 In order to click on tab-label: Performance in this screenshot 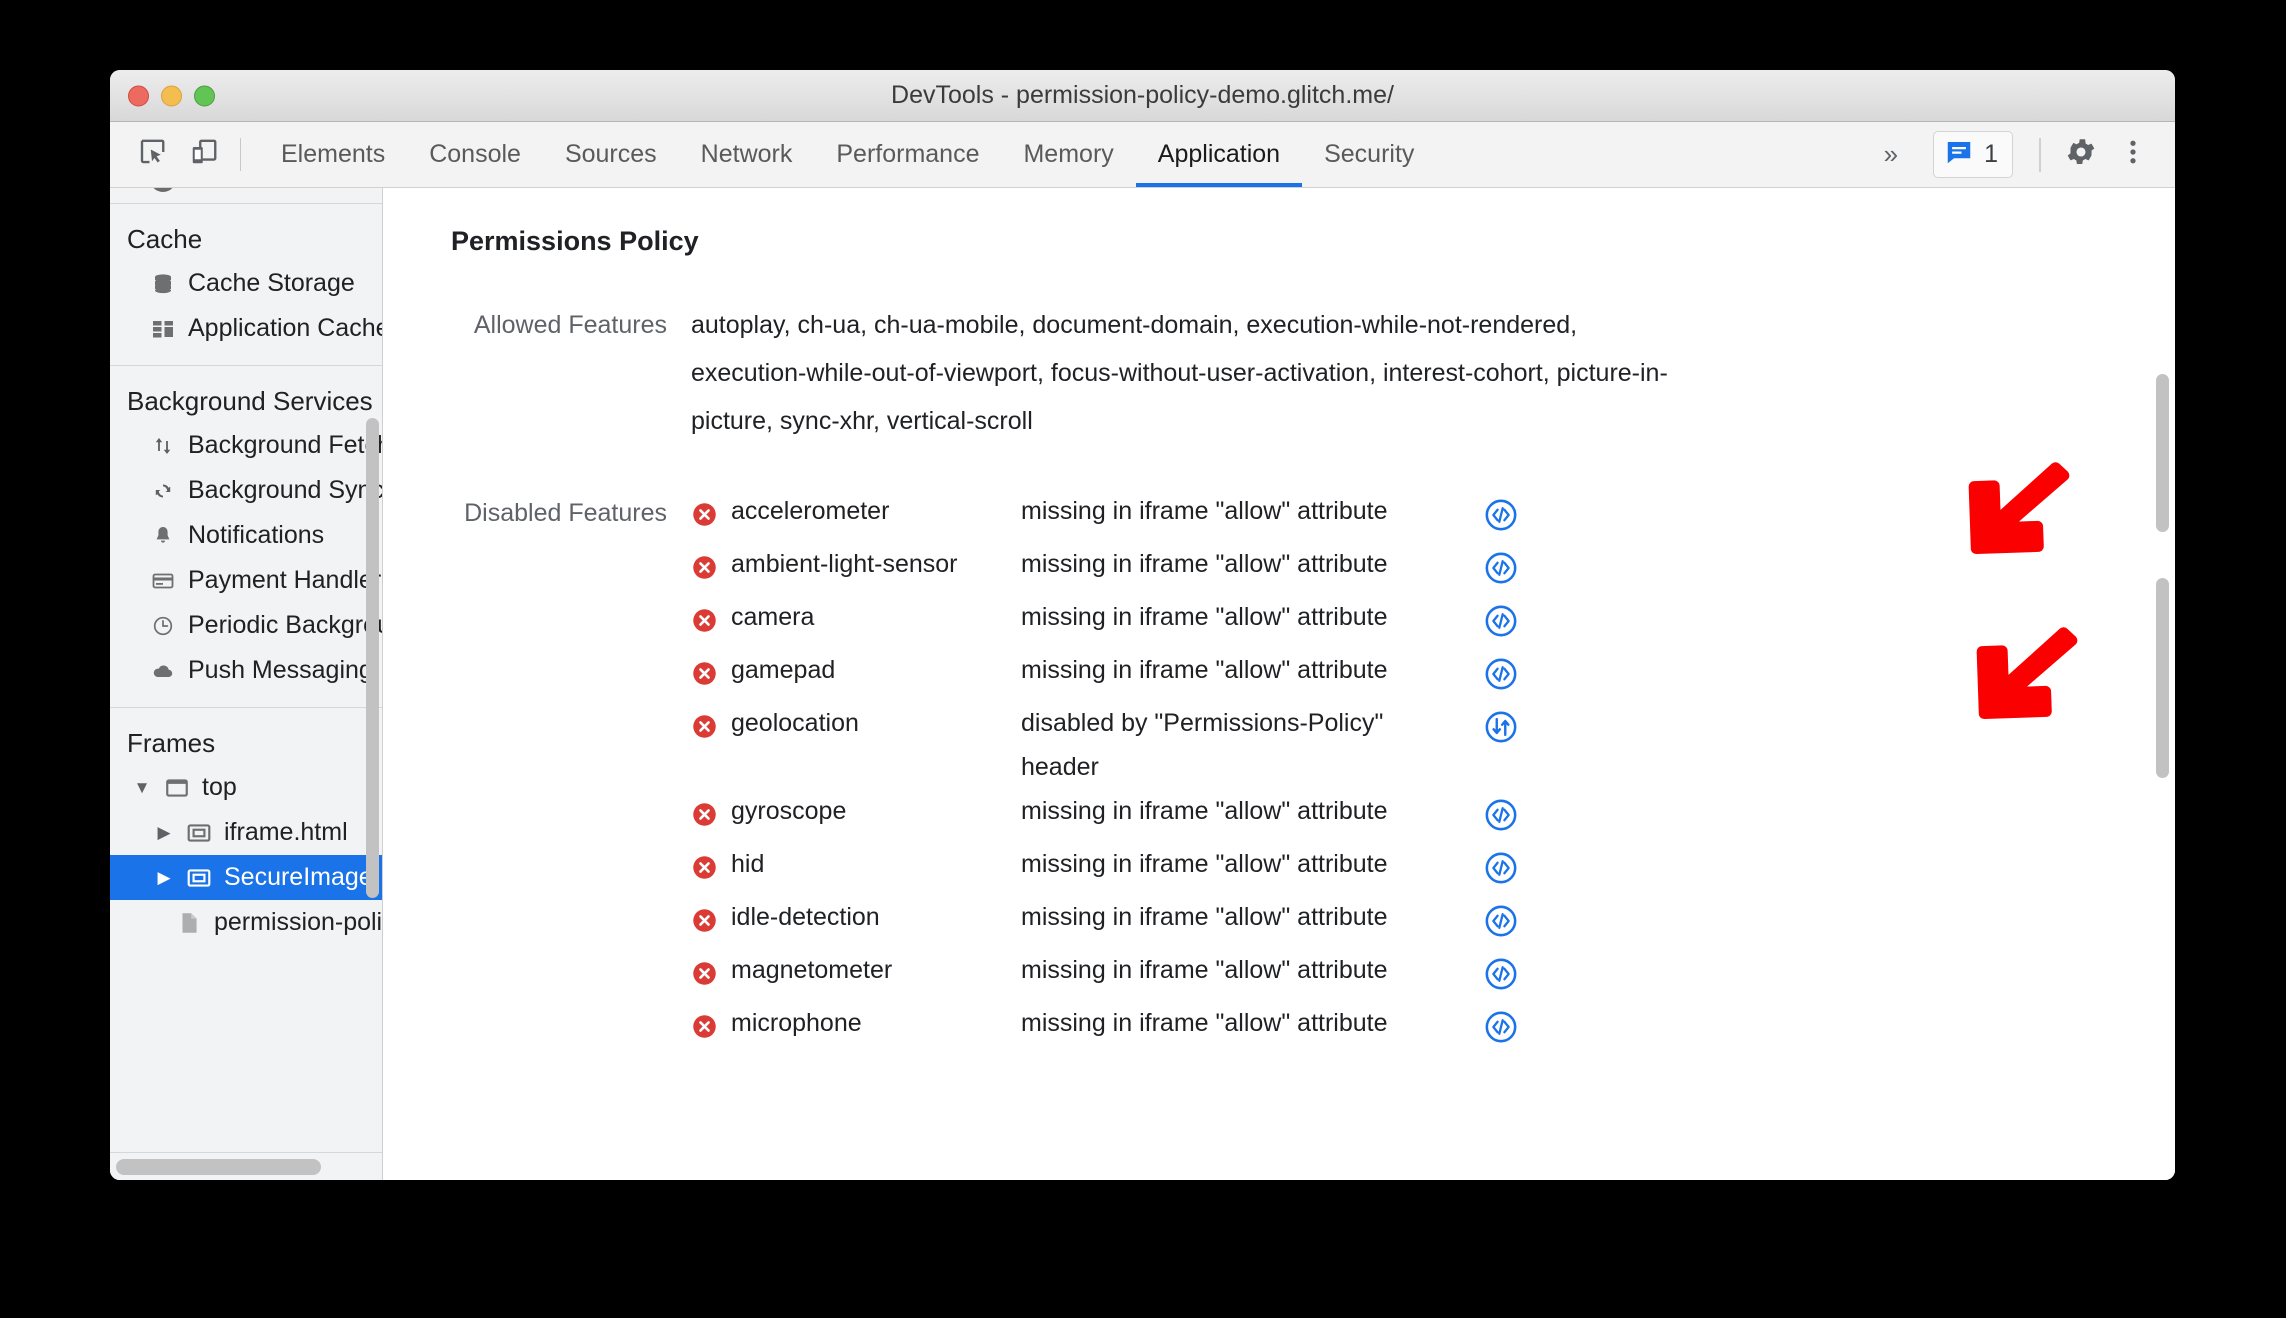, I will do `click(908, 154)`.